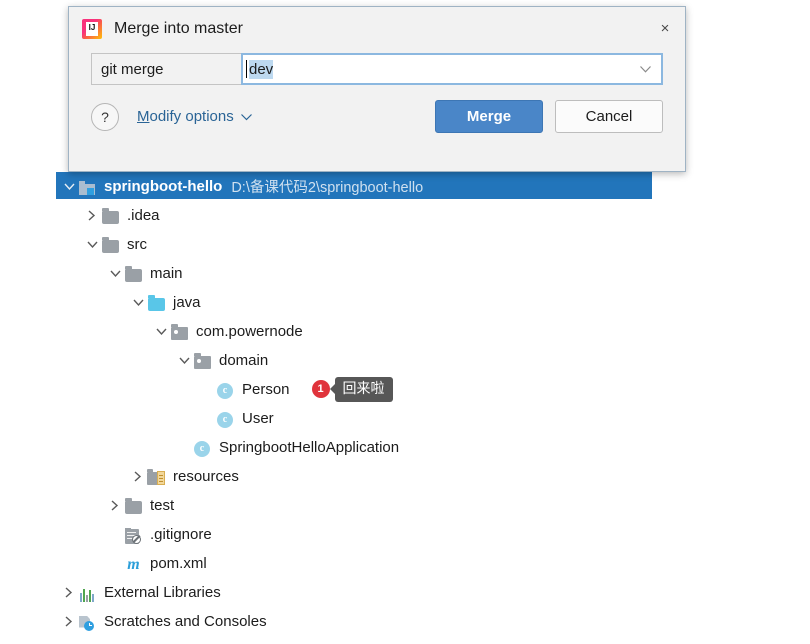 The image size is (810, 644). Describe the element at coordinates (361, 389) in the screenshot. I see `tooltip-content: 回来啦` at that location.